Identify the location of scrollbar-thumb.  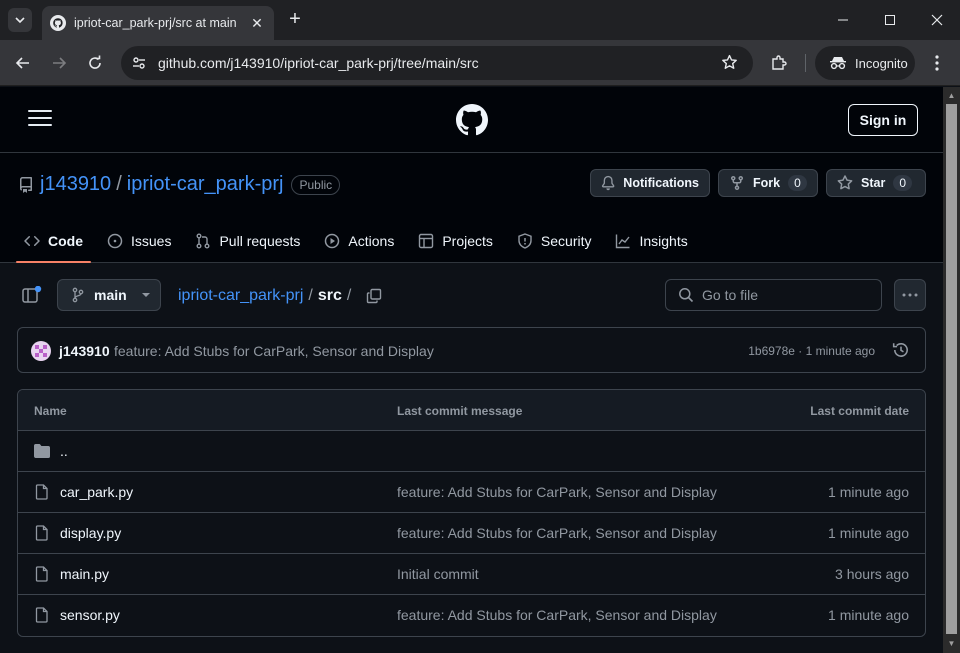
(951, 369).